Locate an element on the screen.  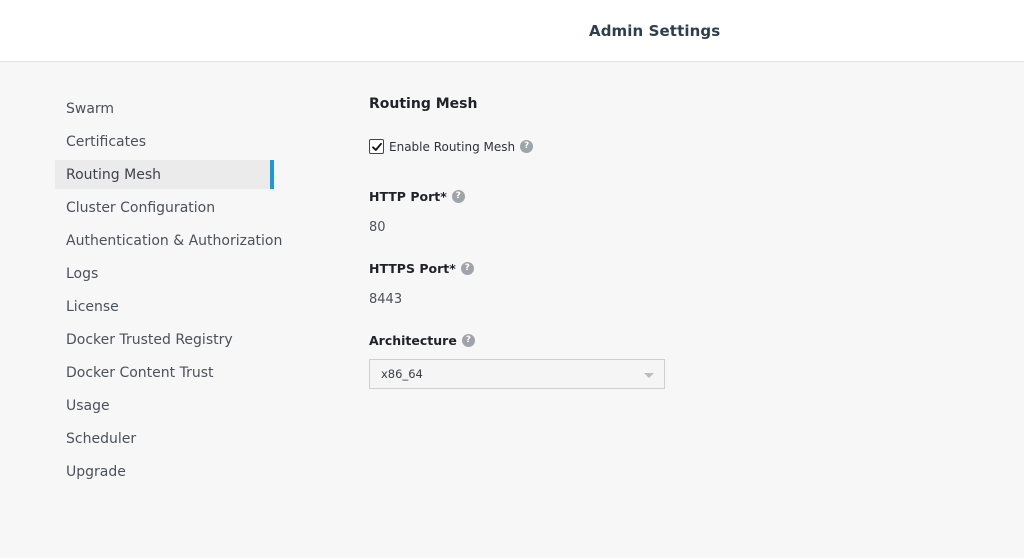
sidebar-item-label: Upgrade is located at coordinates (96, 471).